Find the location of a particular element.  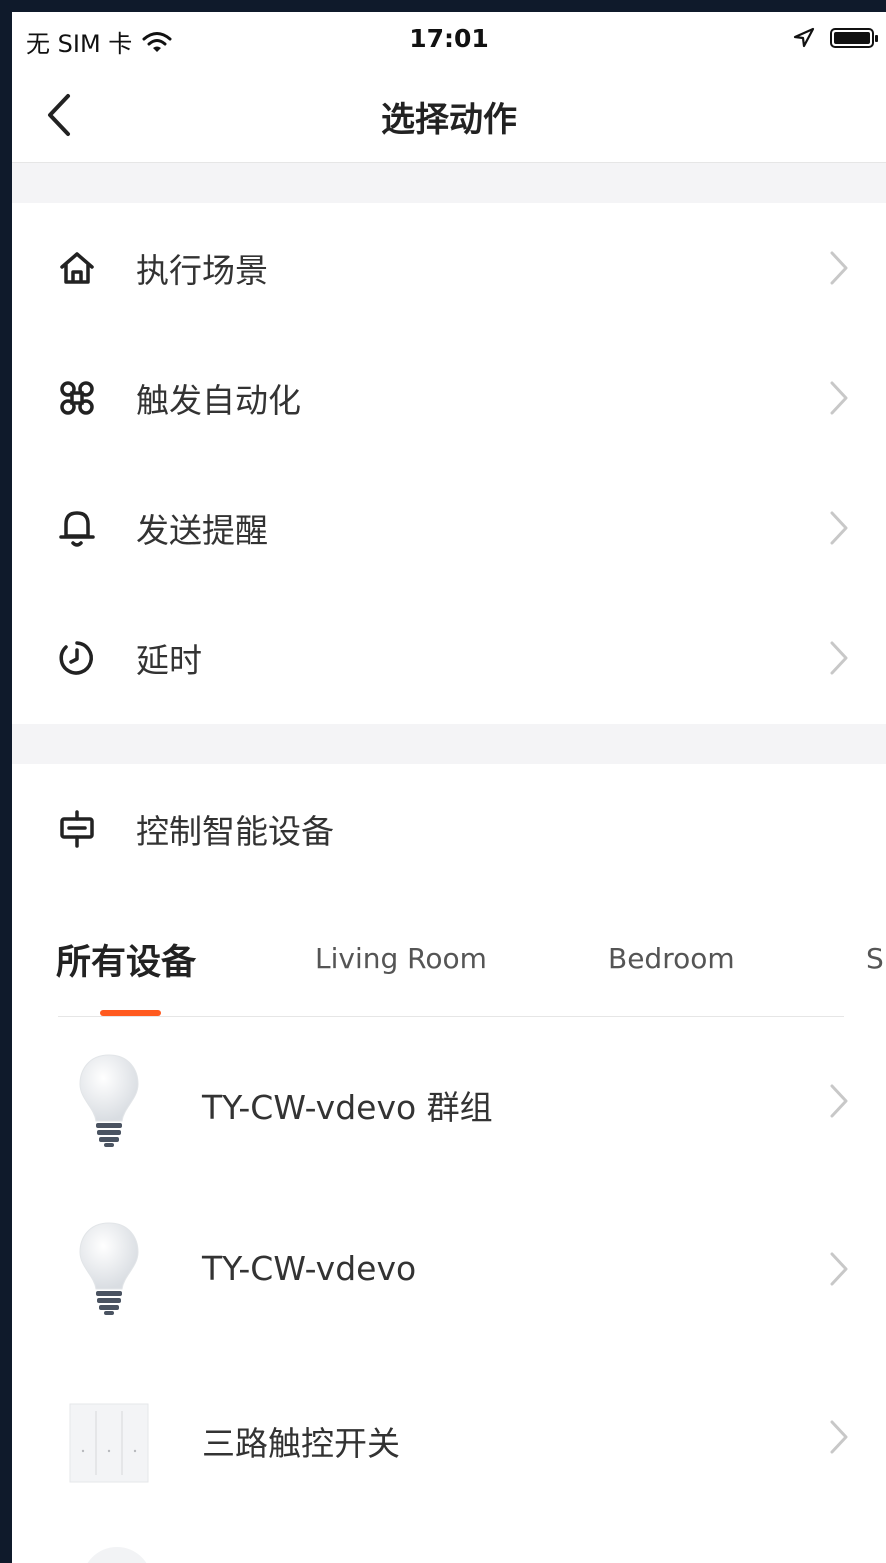

tab-all-devices: 所有设备 is located at coordinates (126, 959).